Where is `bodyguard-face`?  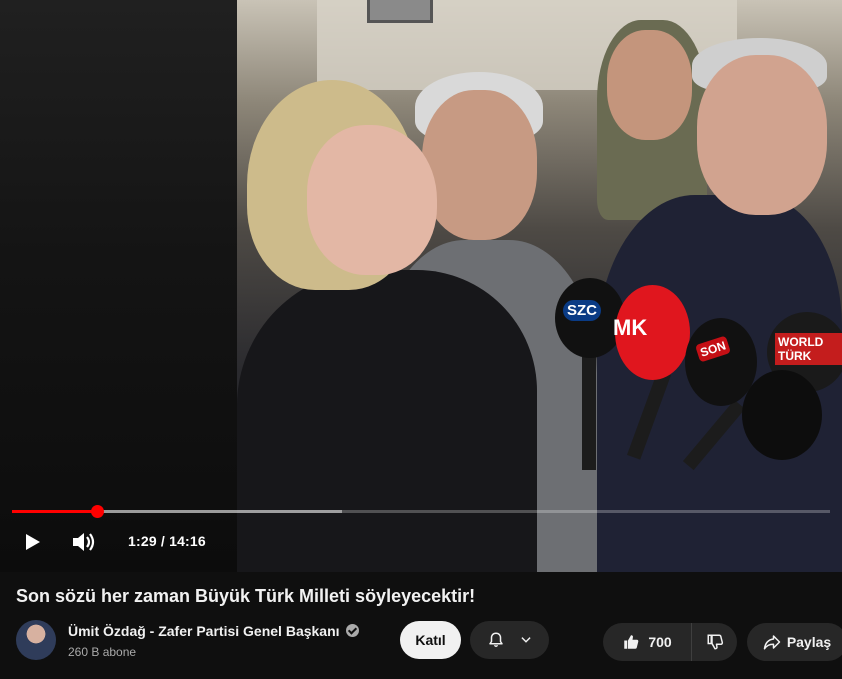
bodyguard-face is located at coordinates (649, 85).